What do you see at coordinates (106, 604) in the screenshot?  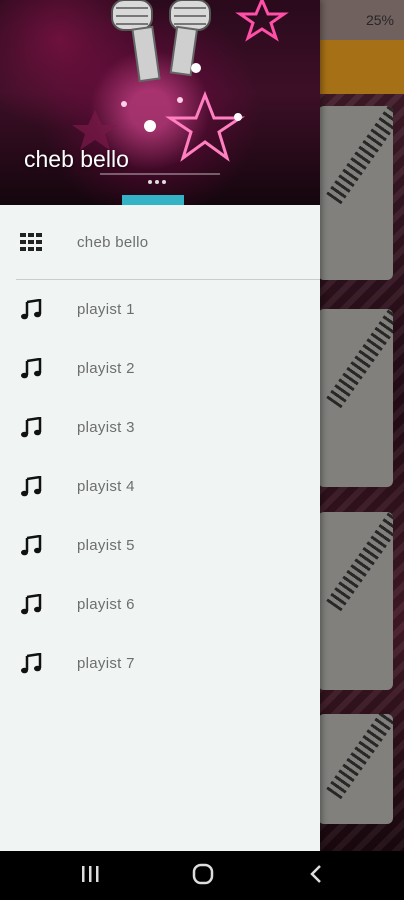 I see `menu-item-label: playist 6` at bounding box center [106, 604].